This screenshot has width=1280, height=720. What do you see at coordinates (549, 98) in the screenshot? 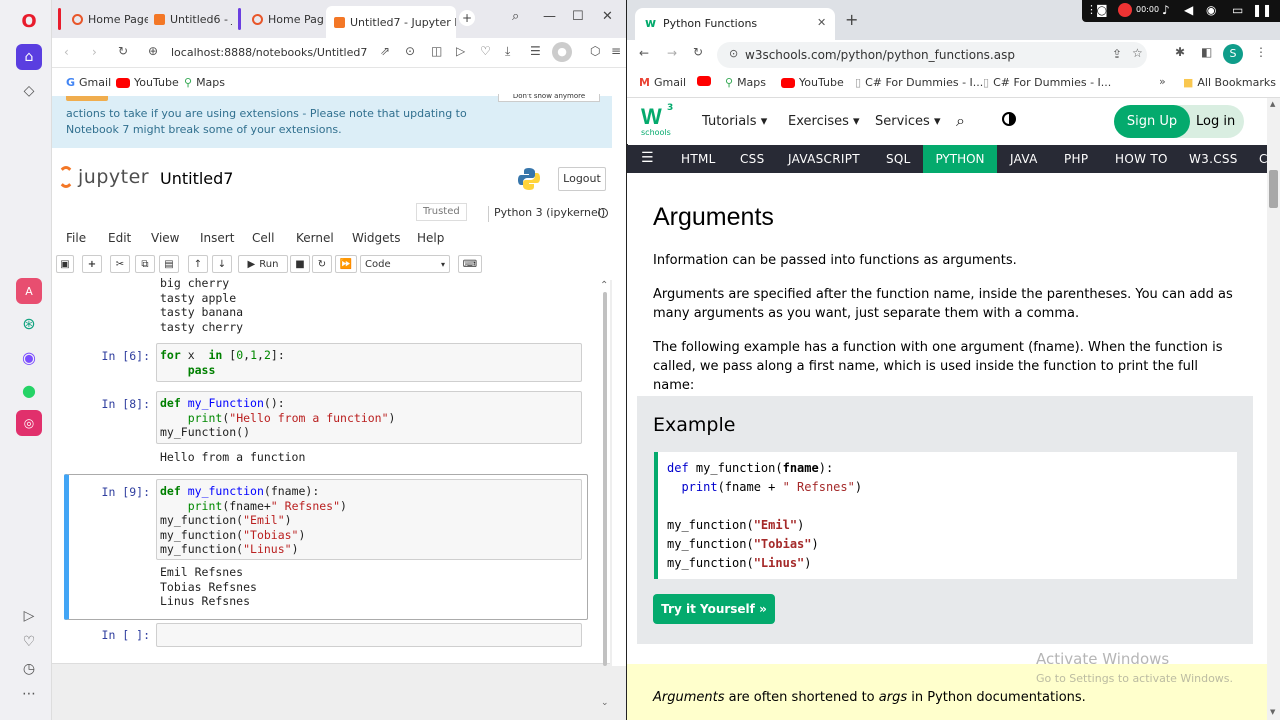
I see `dont-show-button: Don't show anymore` at bounding box center [549, 98].